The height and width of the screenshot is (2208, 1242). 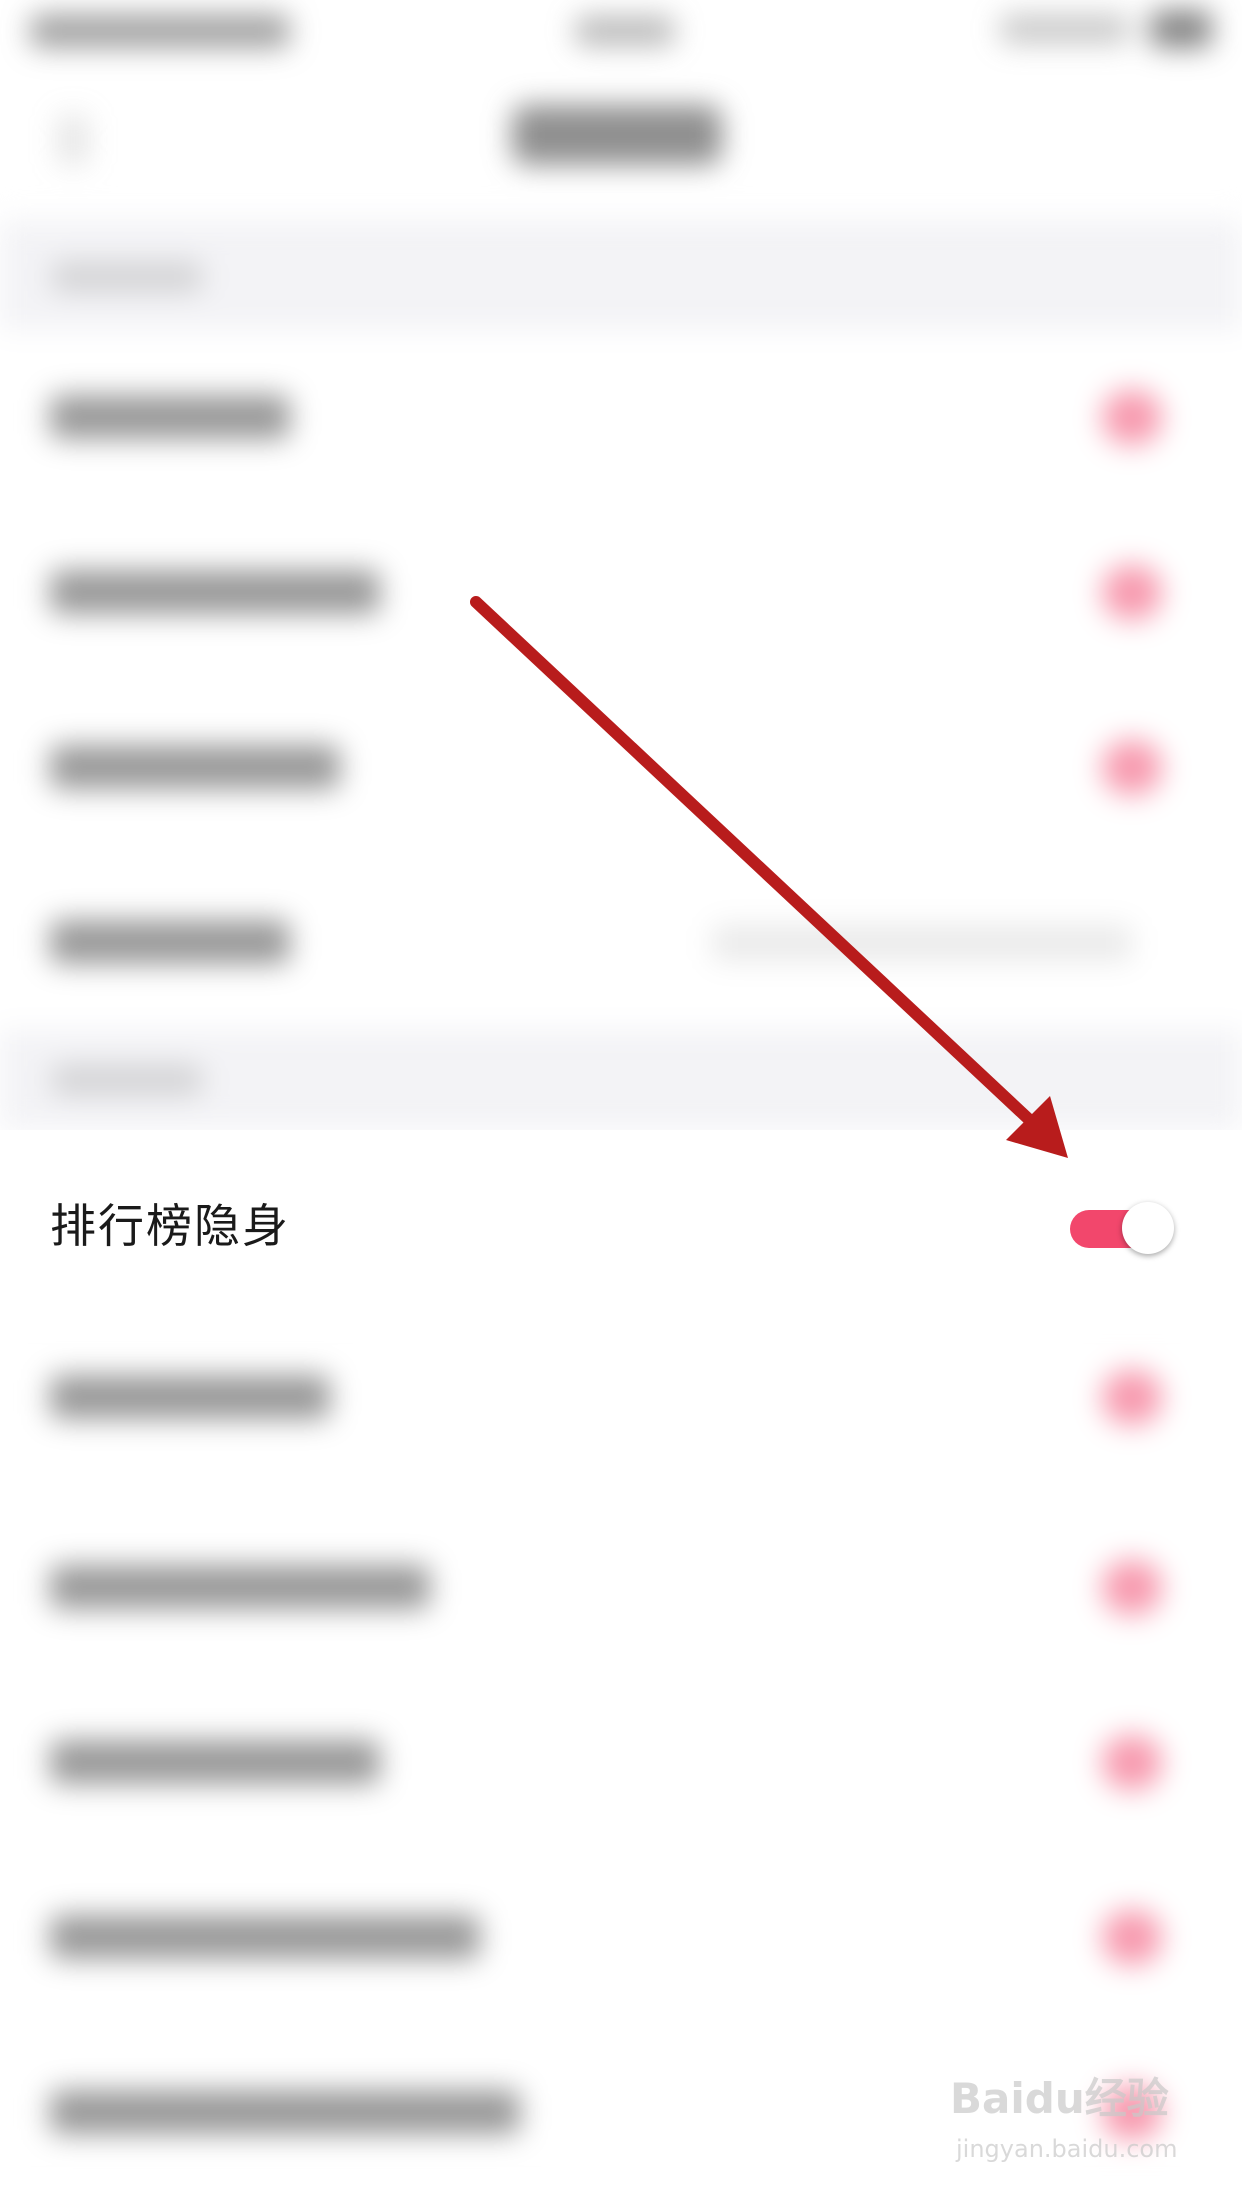 I want to click on battery-icon, so click(x=1181, y=29).